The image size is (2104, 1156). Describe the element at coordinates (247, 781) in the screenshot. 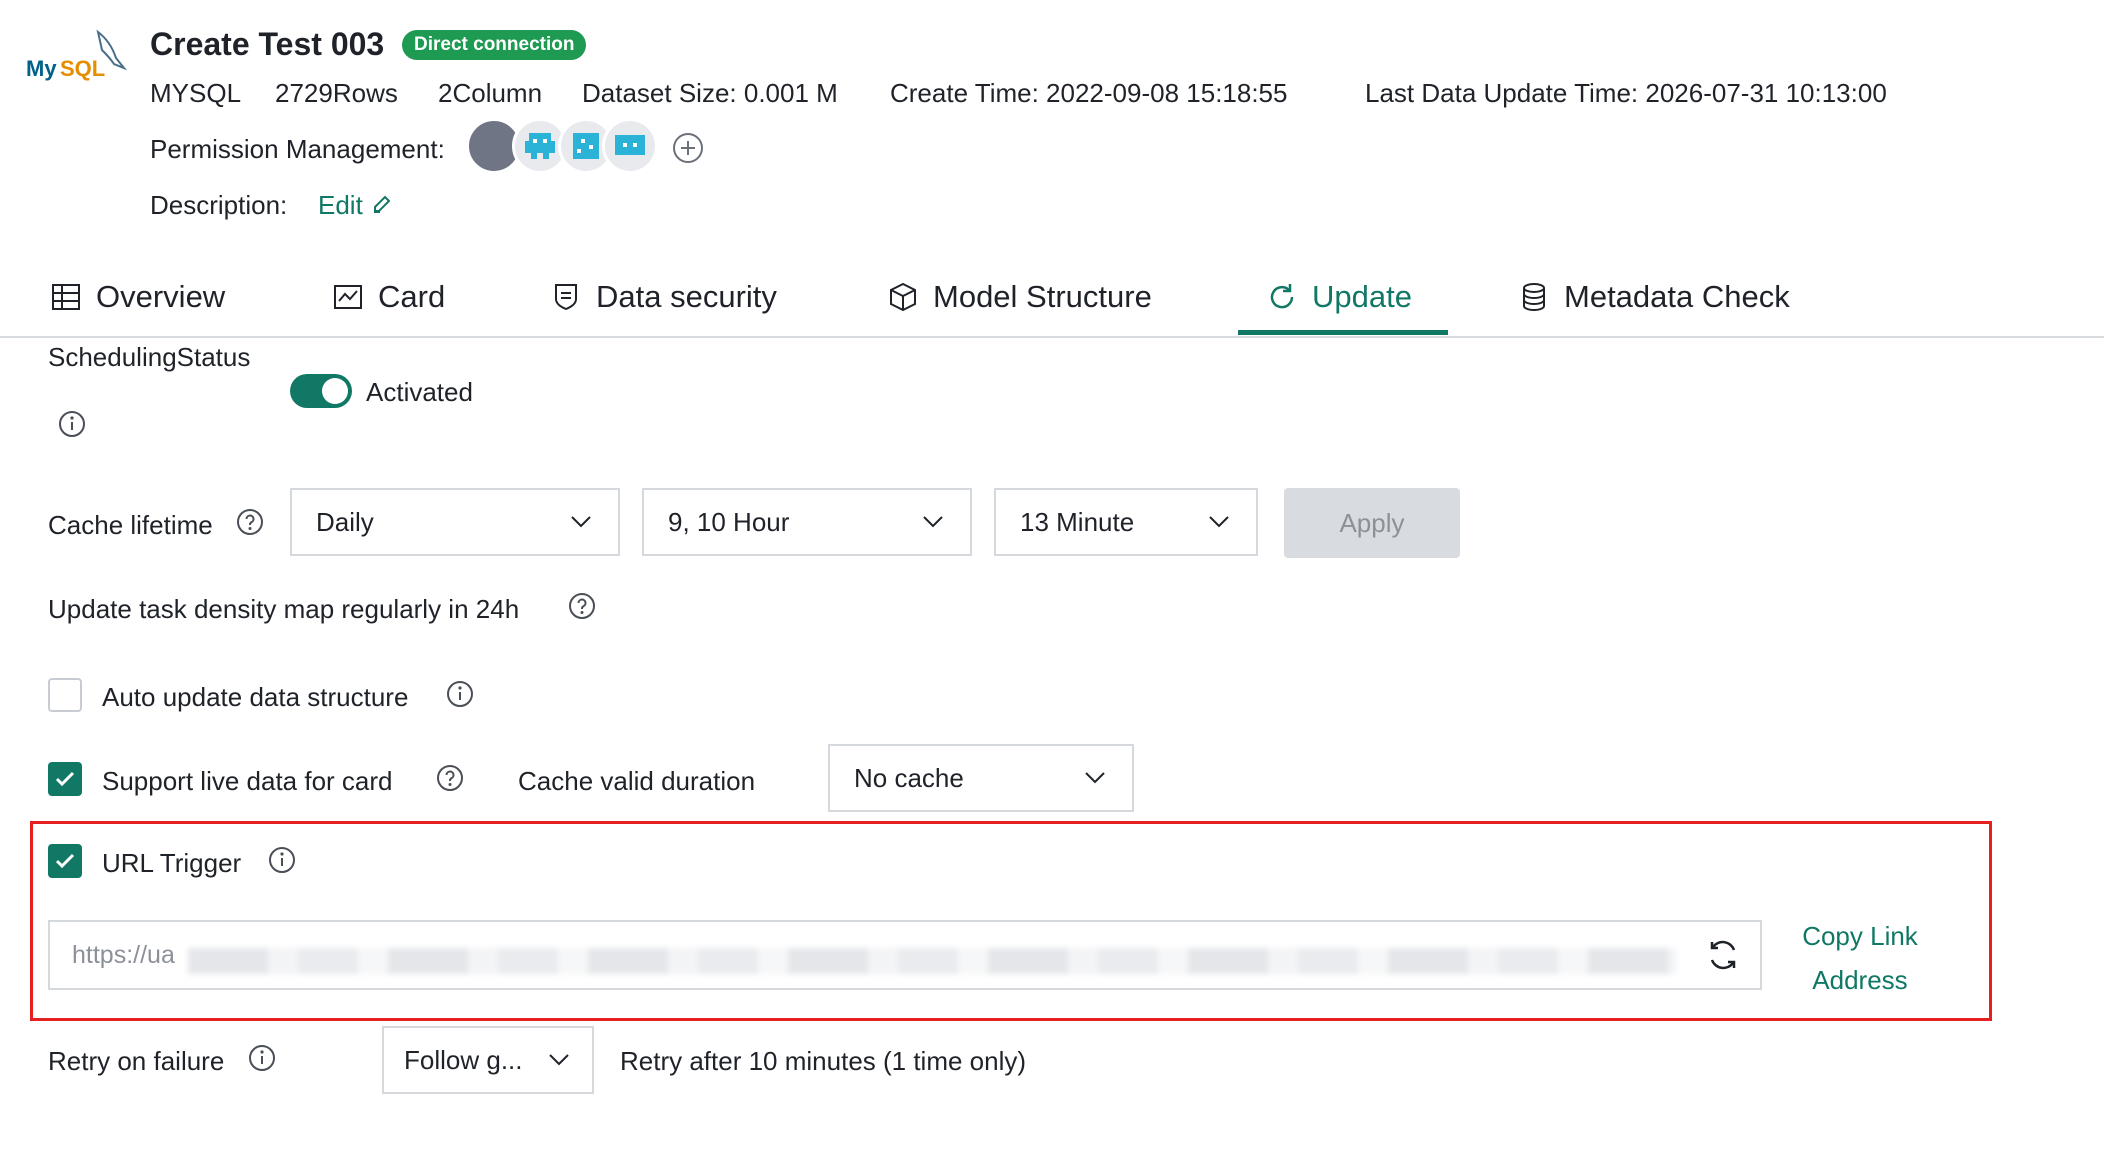

I see `support-live-label: Support live data for card` at that location.